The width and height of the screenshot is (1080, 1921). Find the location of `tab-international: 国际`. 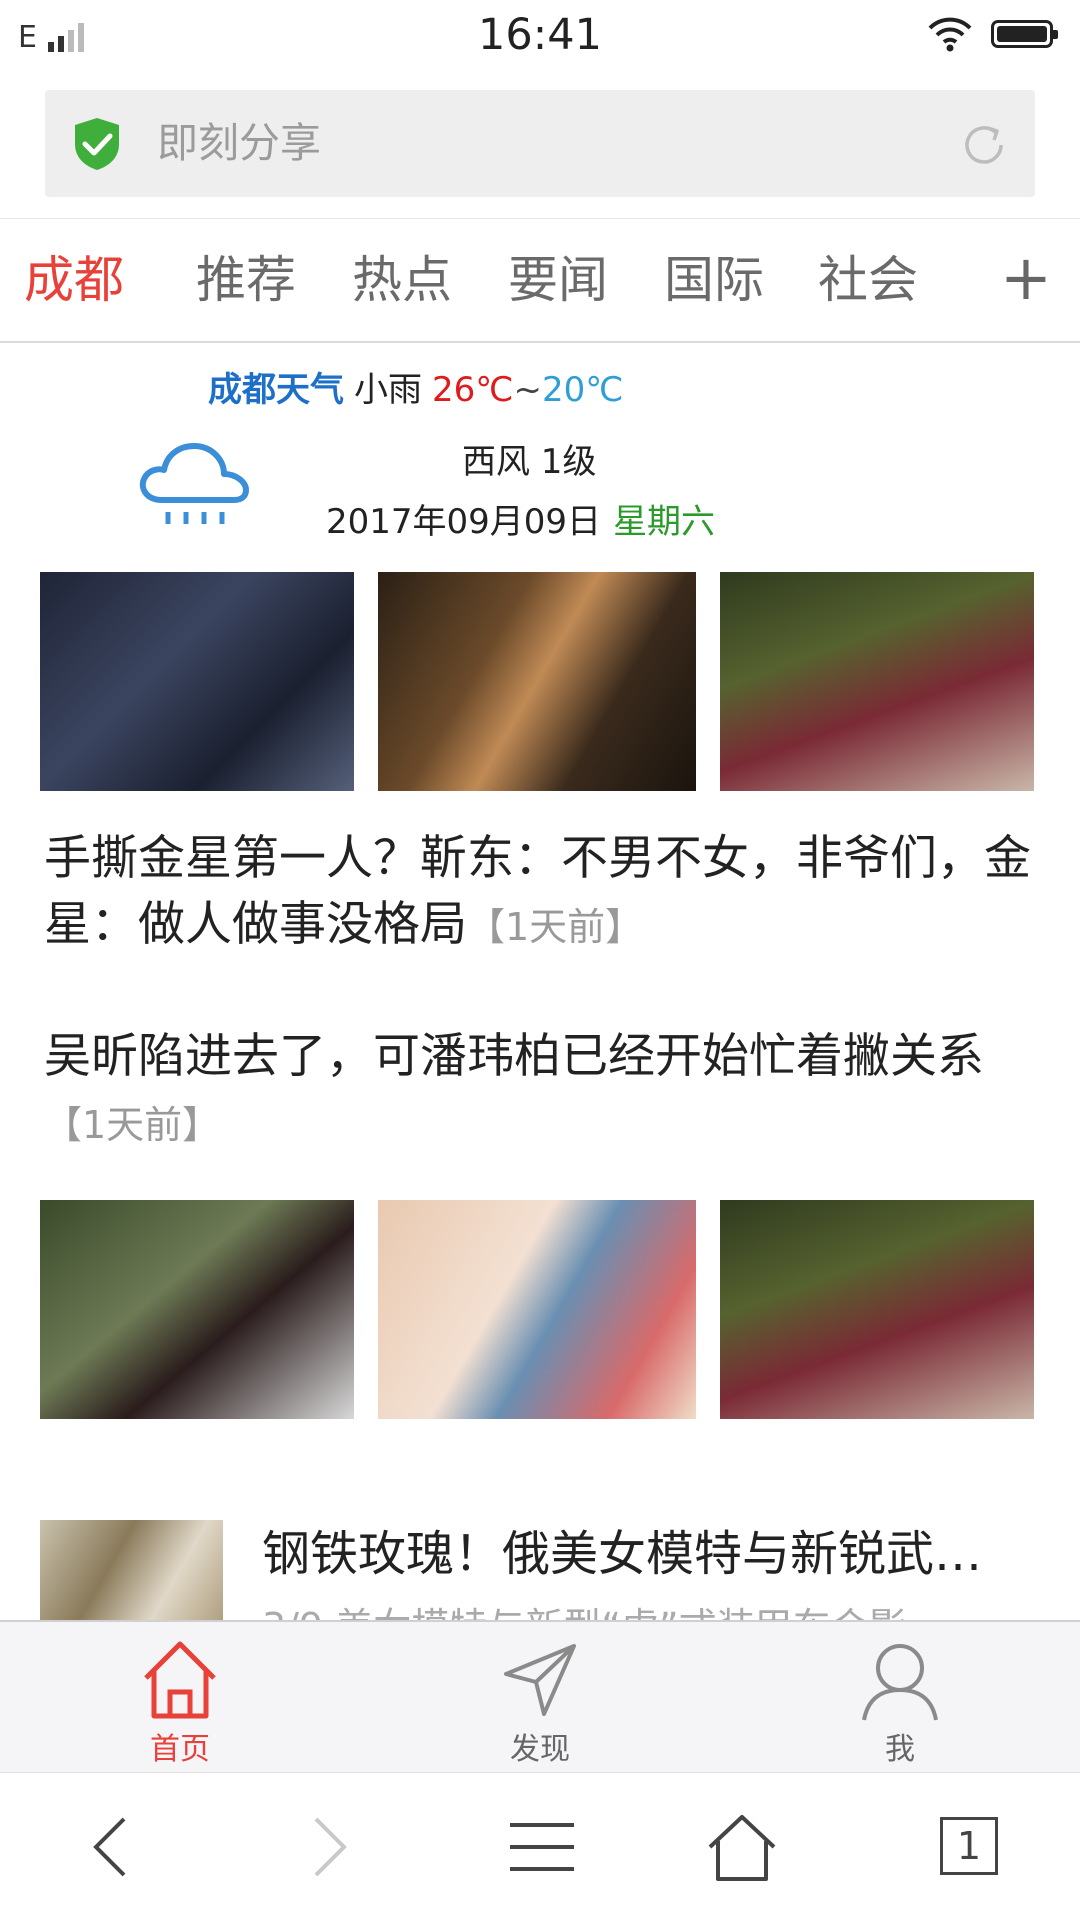

tab-international: 国际 is located at coordinates (714, 280).